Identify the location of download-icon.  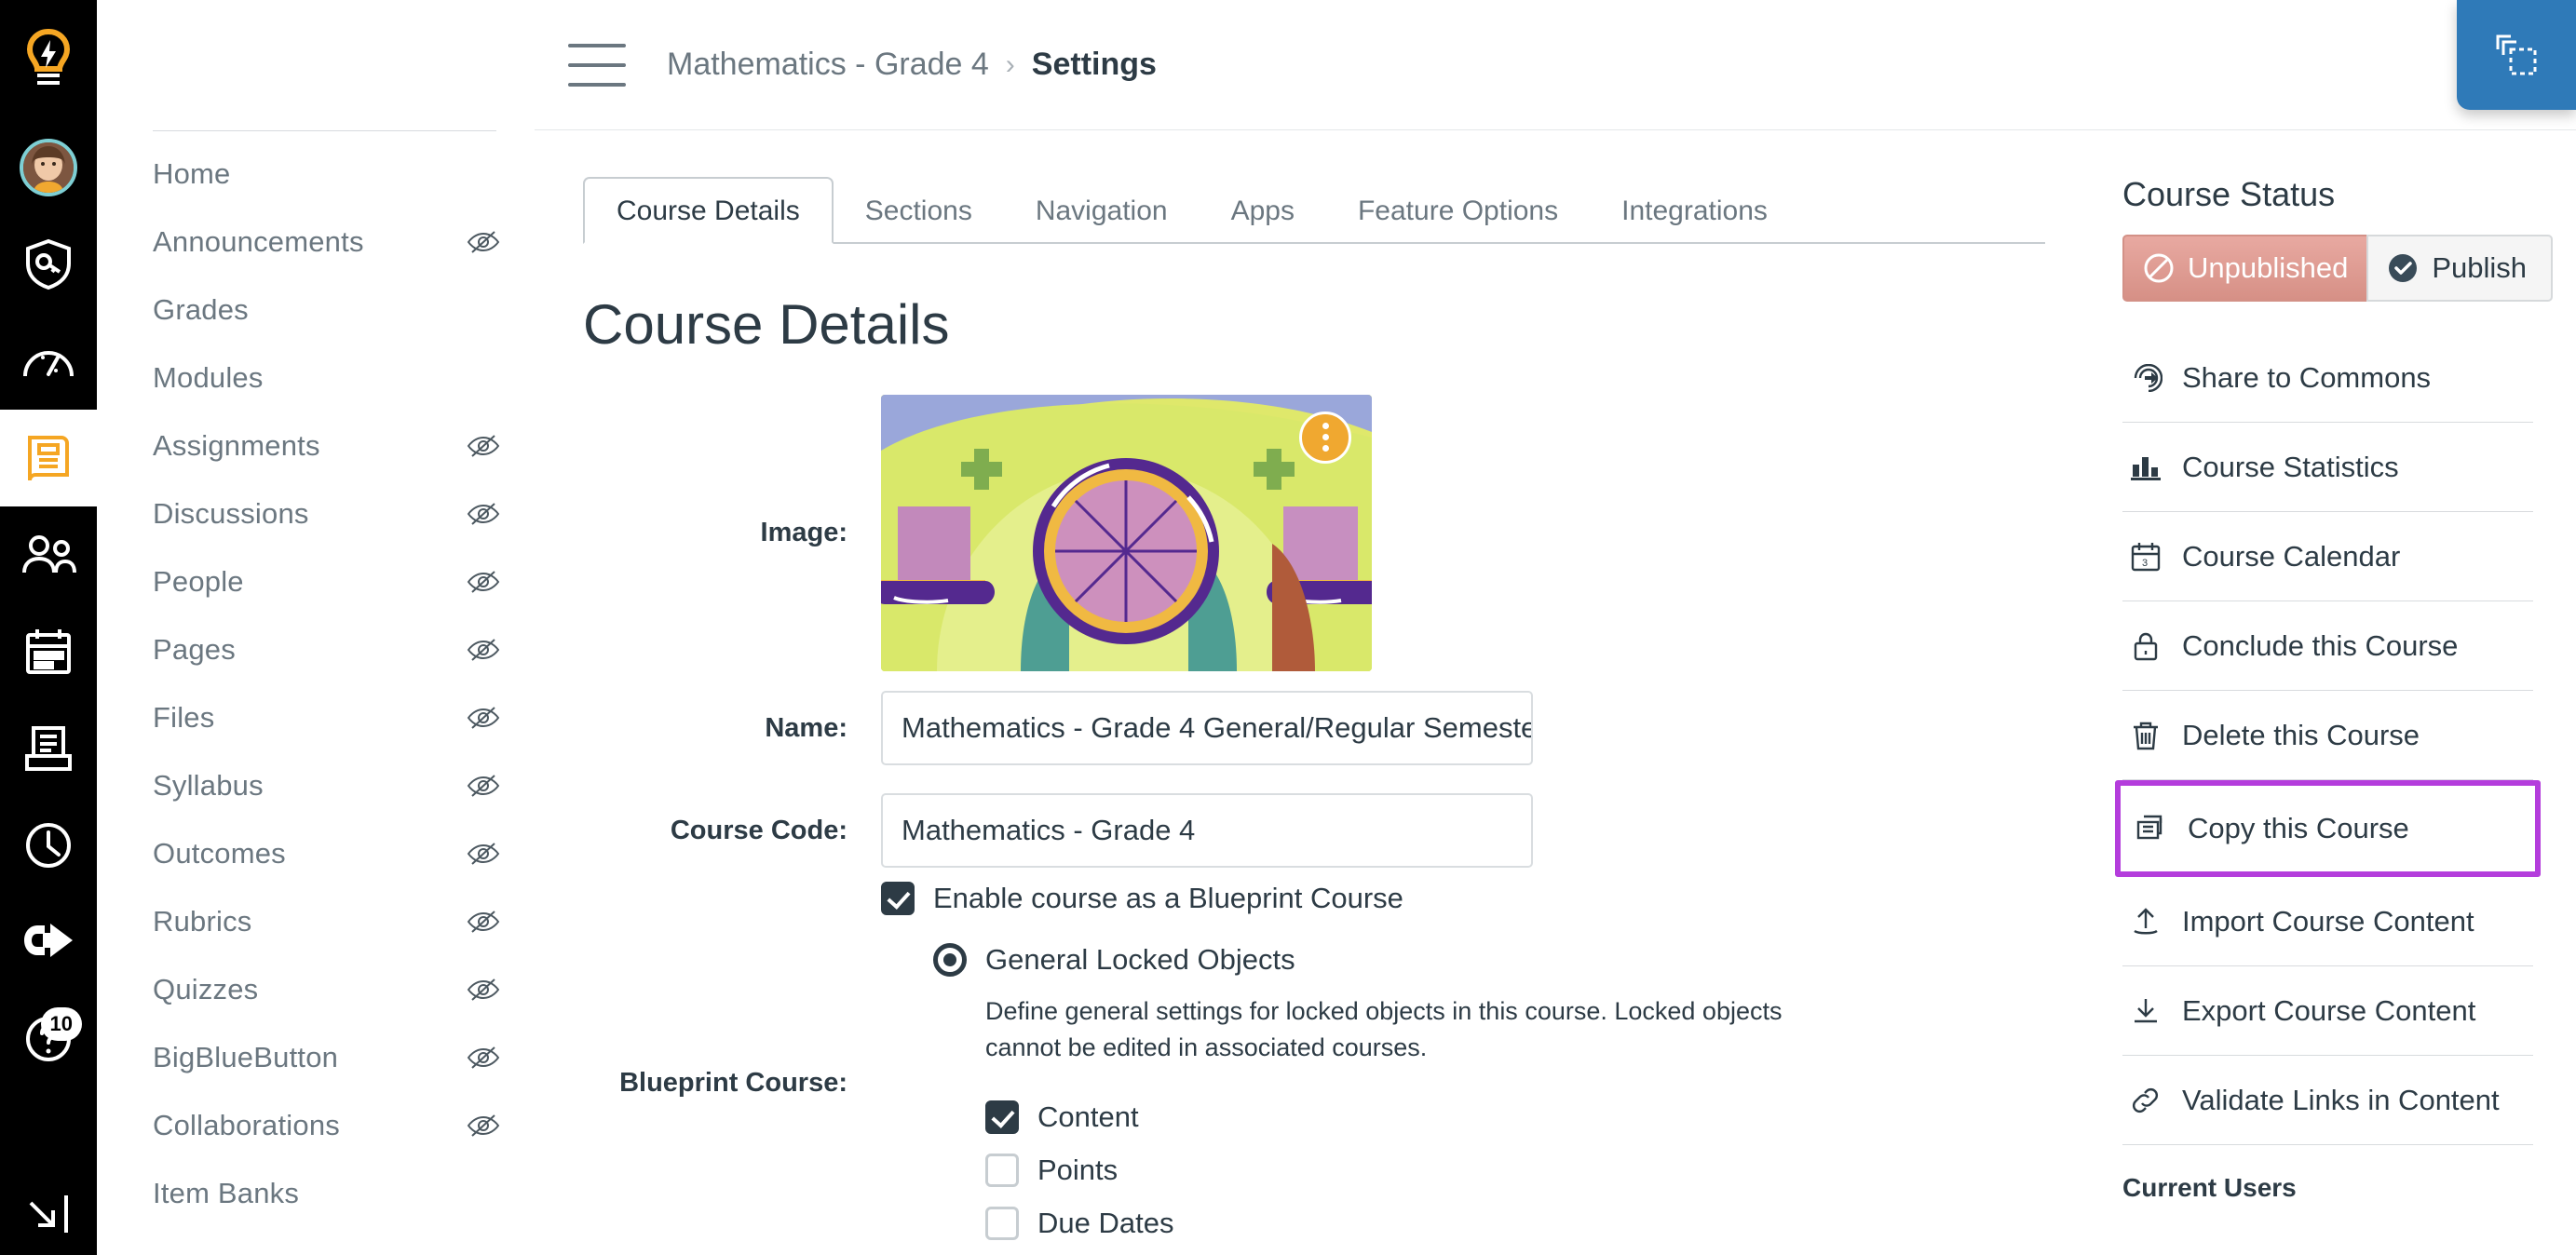
(2145, 1011).